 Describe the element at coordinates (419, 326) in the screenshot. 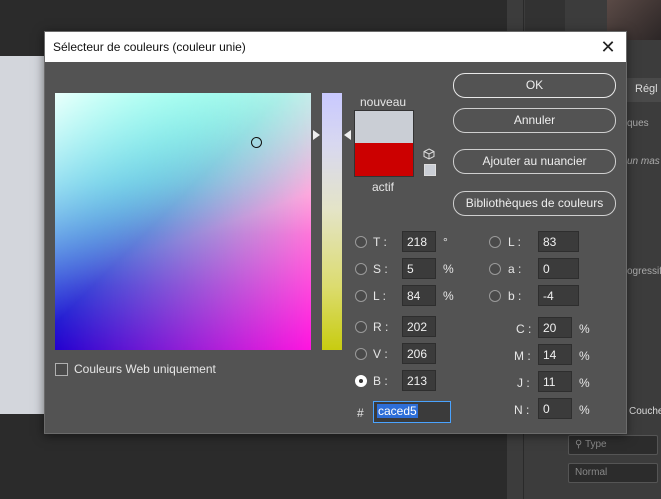

I see `red-input` at that location.